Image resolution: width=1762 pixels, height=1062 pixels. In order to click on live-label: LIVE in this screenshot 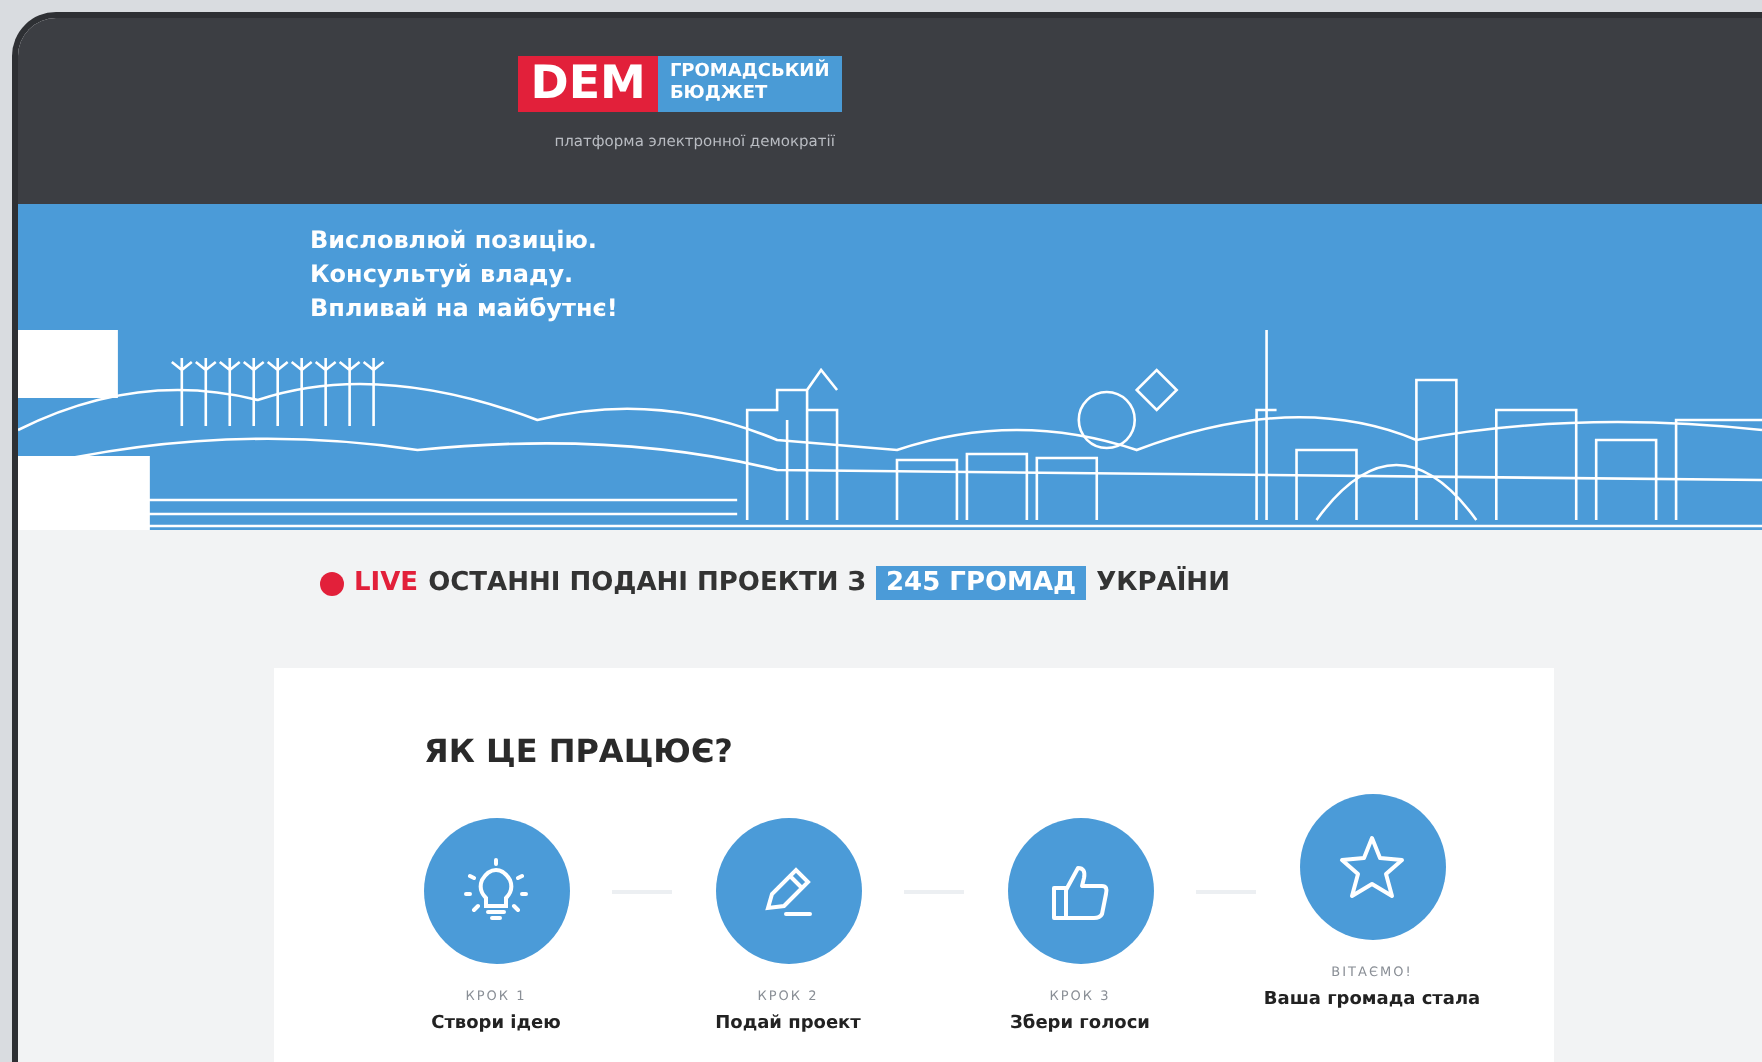, I will do `click(386, 583)`.